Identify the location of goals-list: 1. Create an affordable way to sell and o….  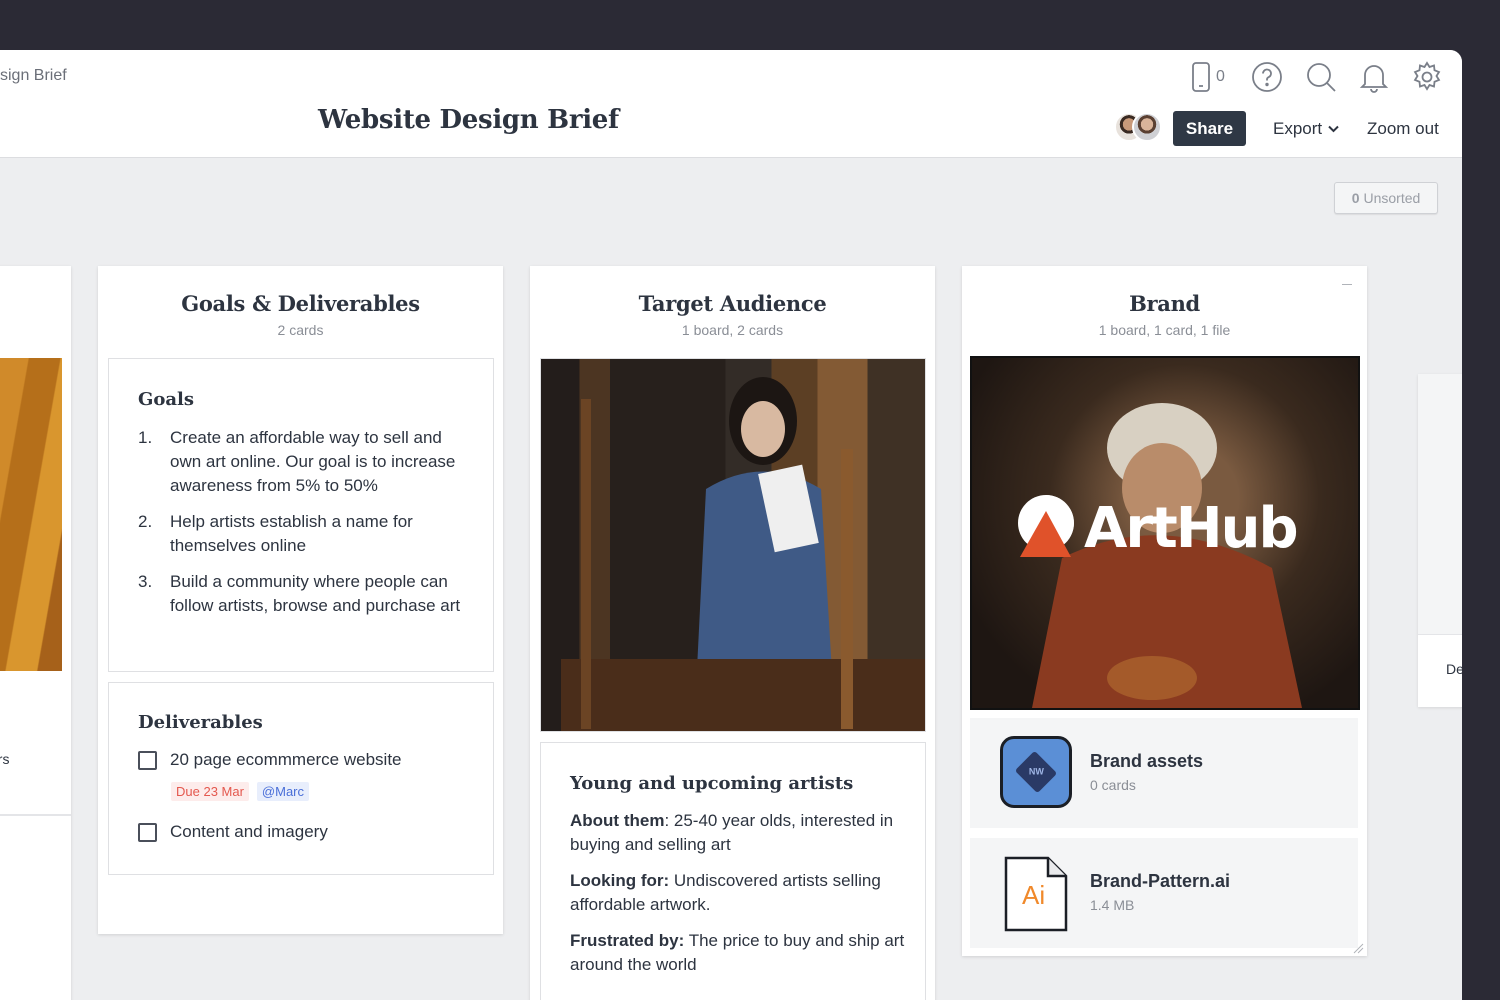
(303, 528).